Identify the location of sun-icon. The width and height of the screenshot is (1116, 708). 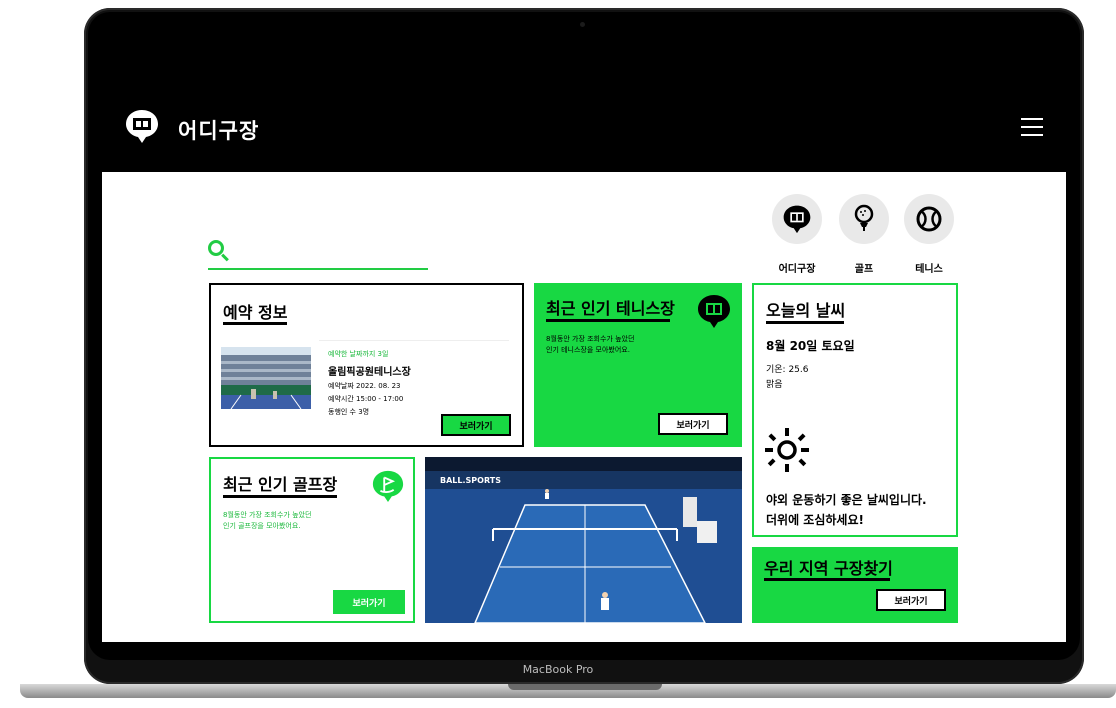
(787, 450).